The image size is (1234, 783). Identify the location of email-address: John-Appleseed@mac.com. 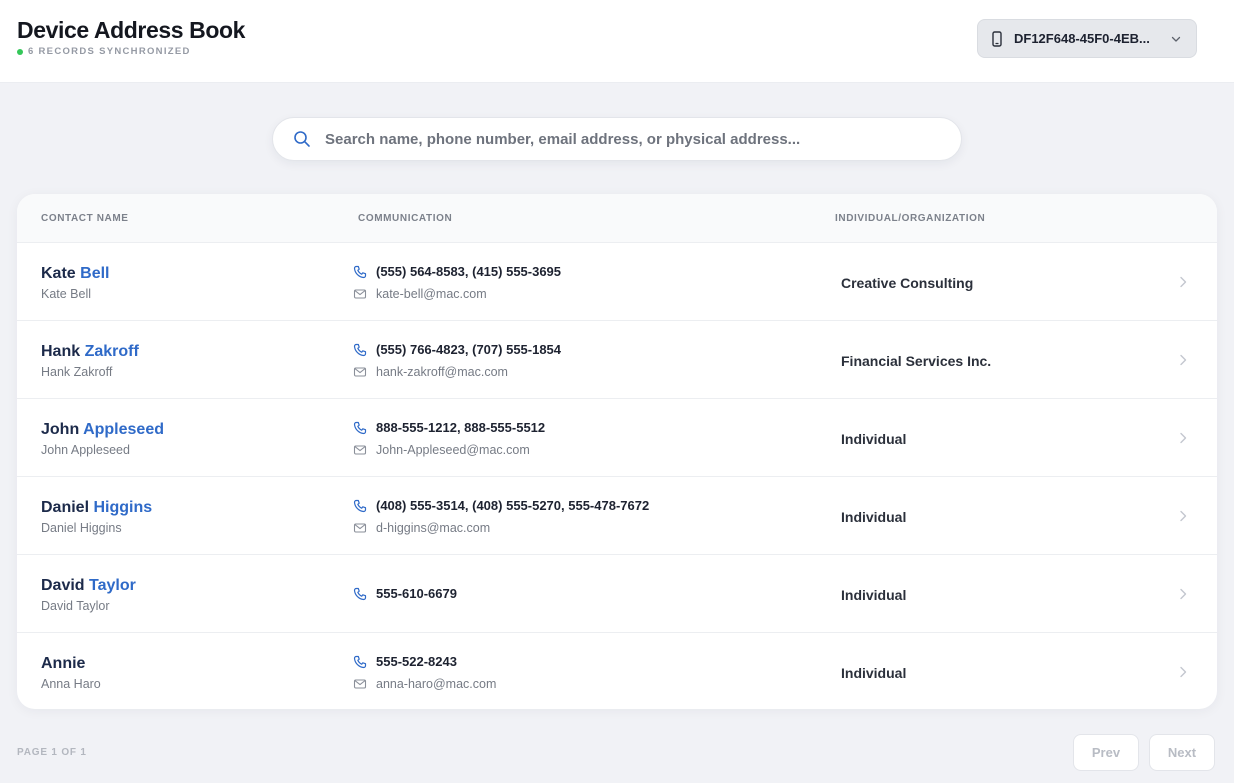
(453, 450).